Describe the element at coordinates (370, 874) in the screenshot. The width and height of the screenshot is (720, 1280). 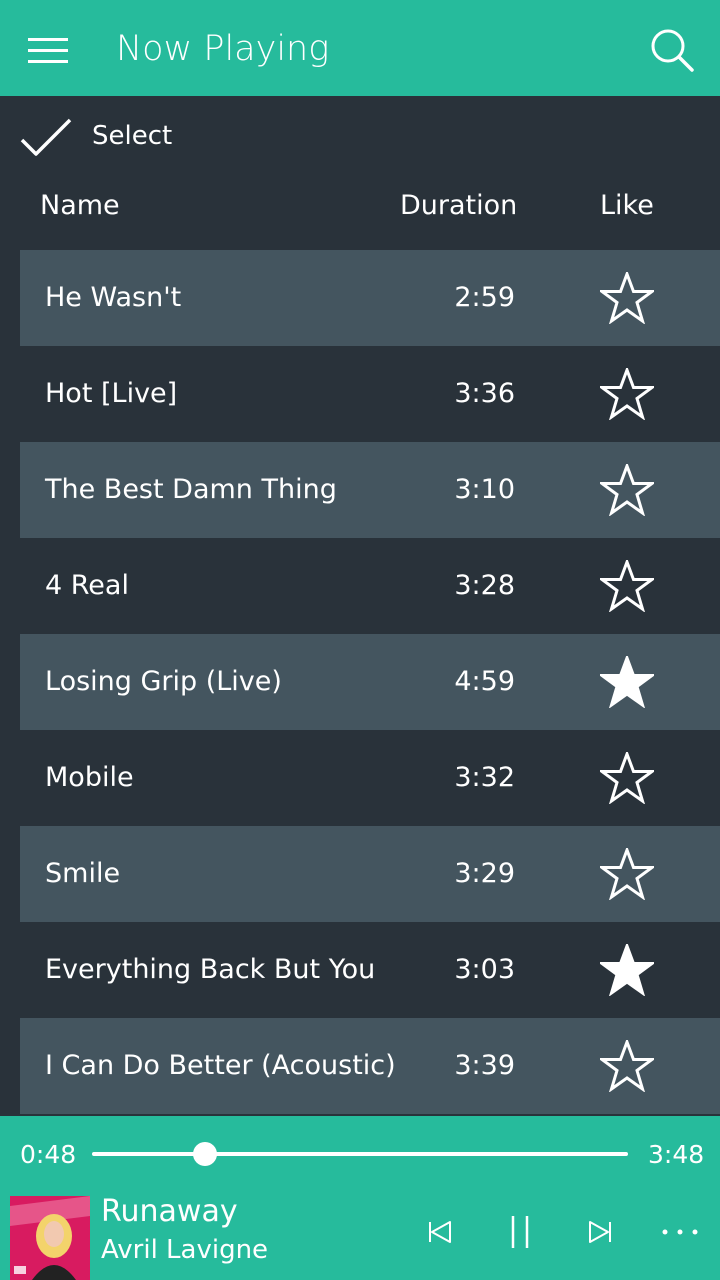
I see `song-row: Smile 3:29` at that location.